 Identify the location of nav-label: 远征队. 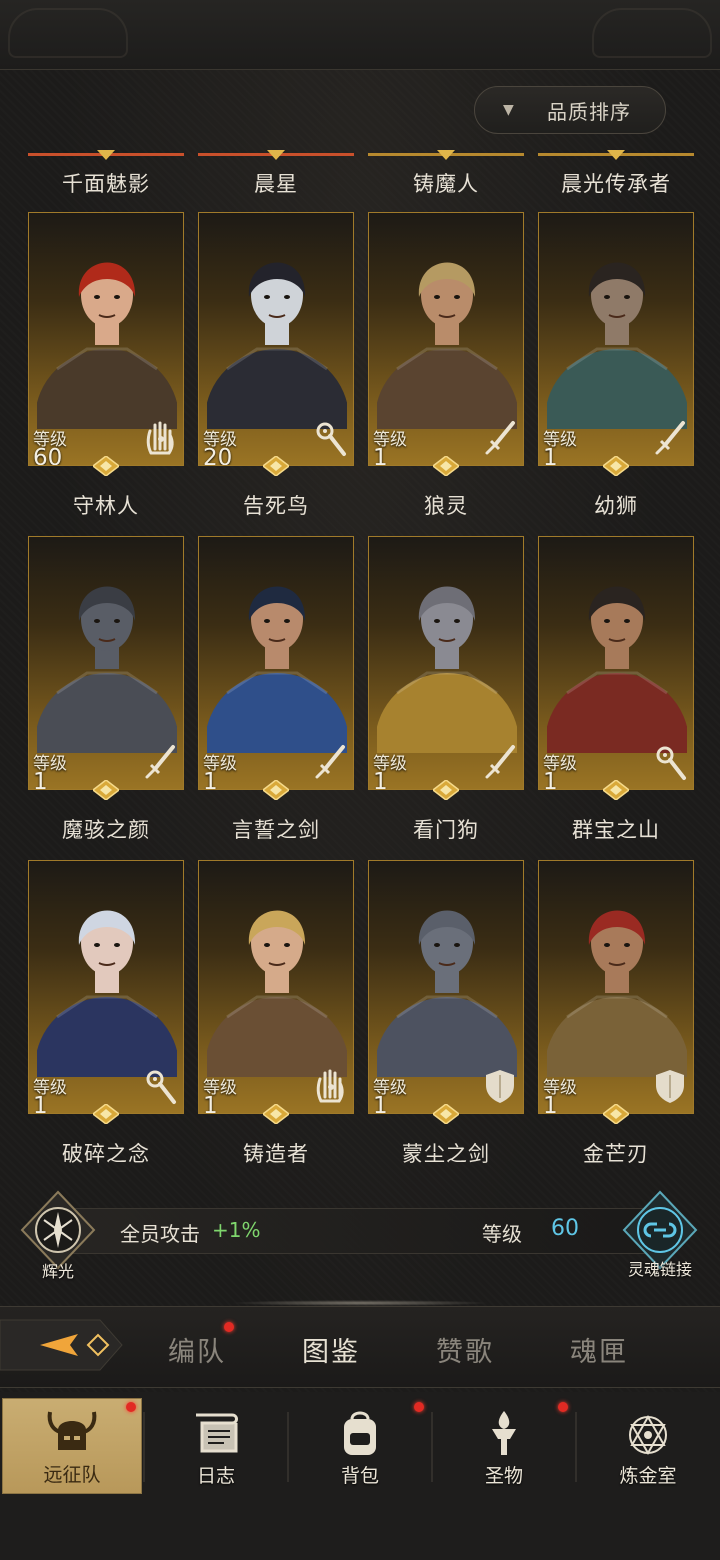
(72, 1475).